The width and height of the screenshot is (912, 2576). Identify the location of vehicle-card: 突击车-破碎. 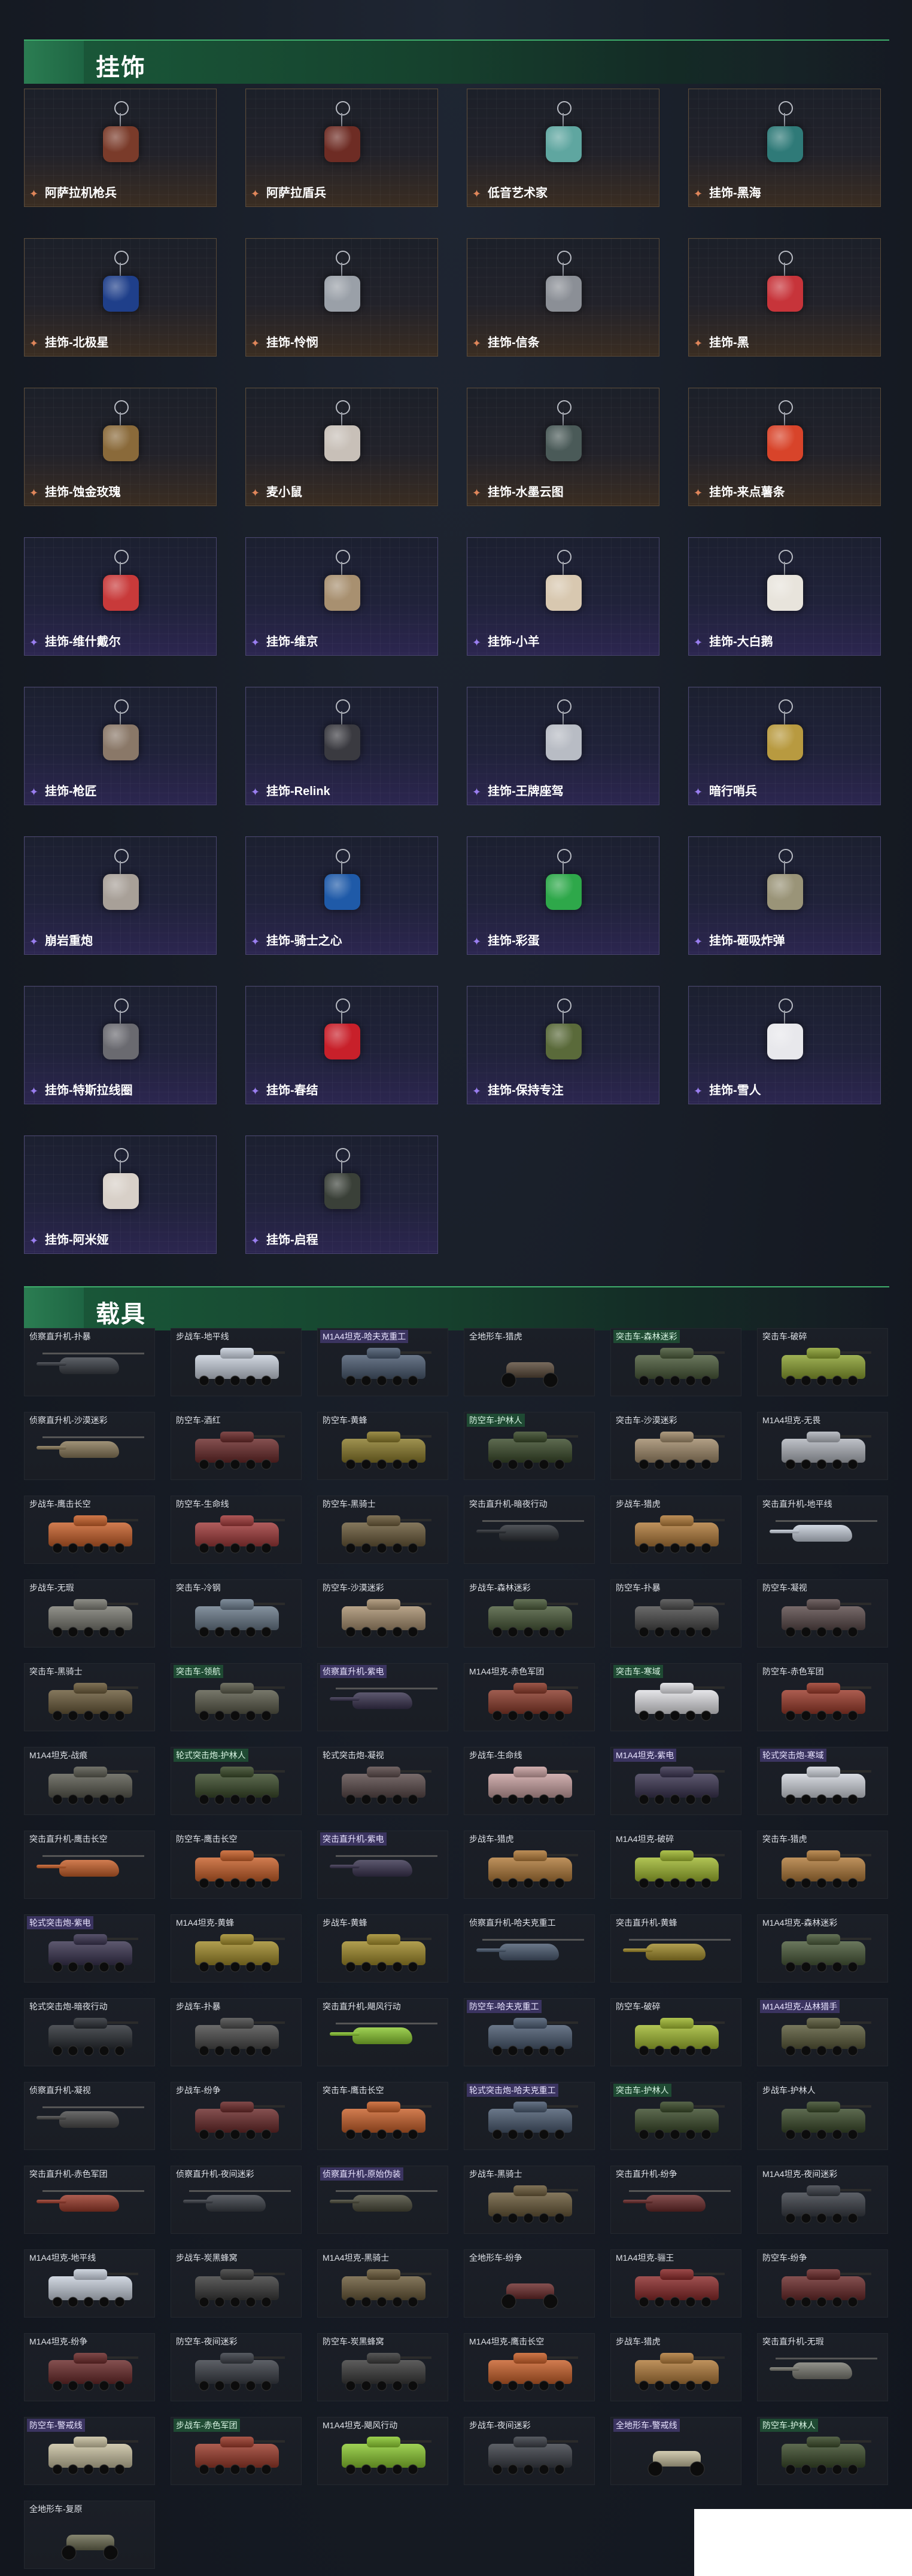
(822, 1362).